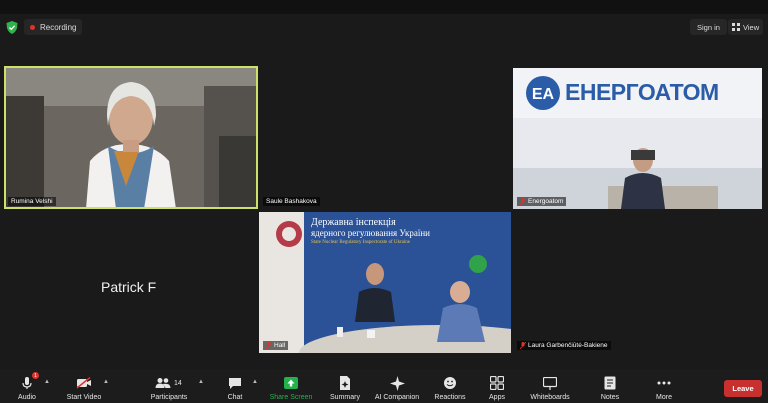 Image resolution: width=768 pixels, height=403 pixels. What do you see at coordinates (708, 27) in the screenshot?
I see `sign-in-button: Sign in` at bounding box center [708, 27].